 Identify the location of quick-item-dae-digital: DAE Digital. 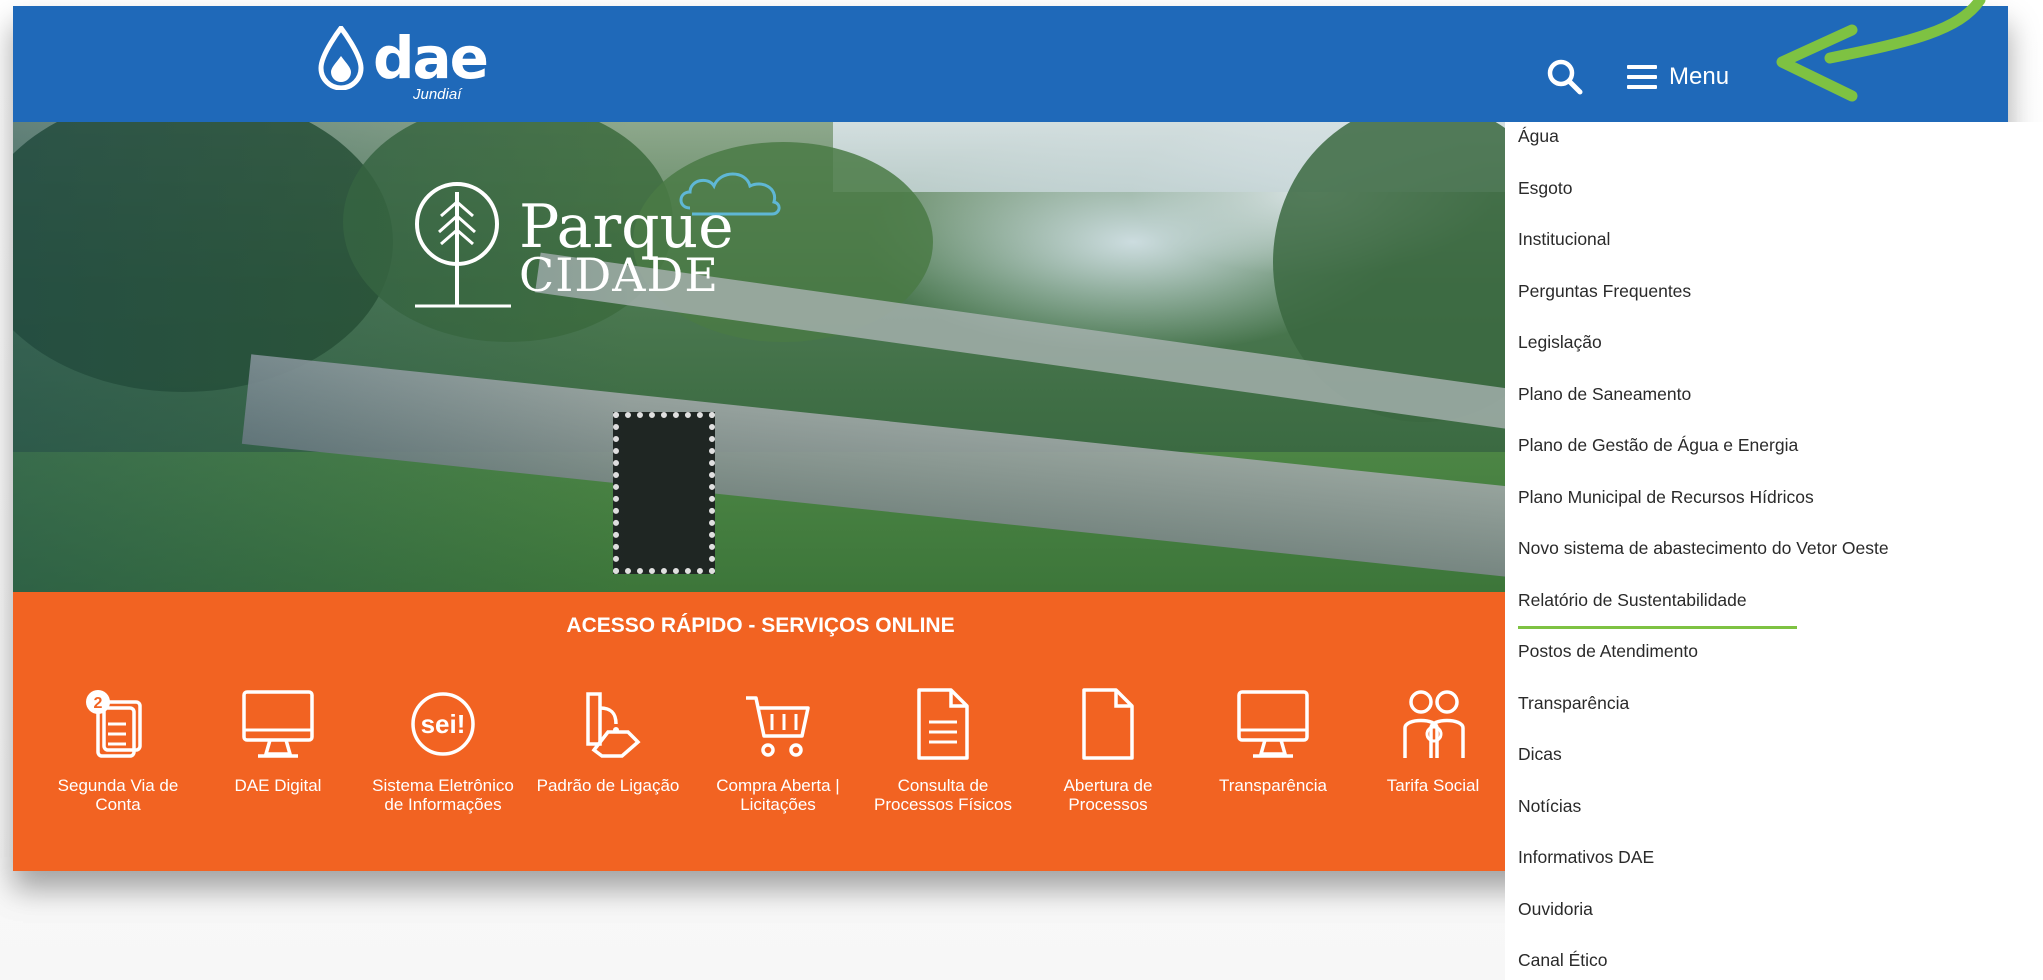
(278, 739).